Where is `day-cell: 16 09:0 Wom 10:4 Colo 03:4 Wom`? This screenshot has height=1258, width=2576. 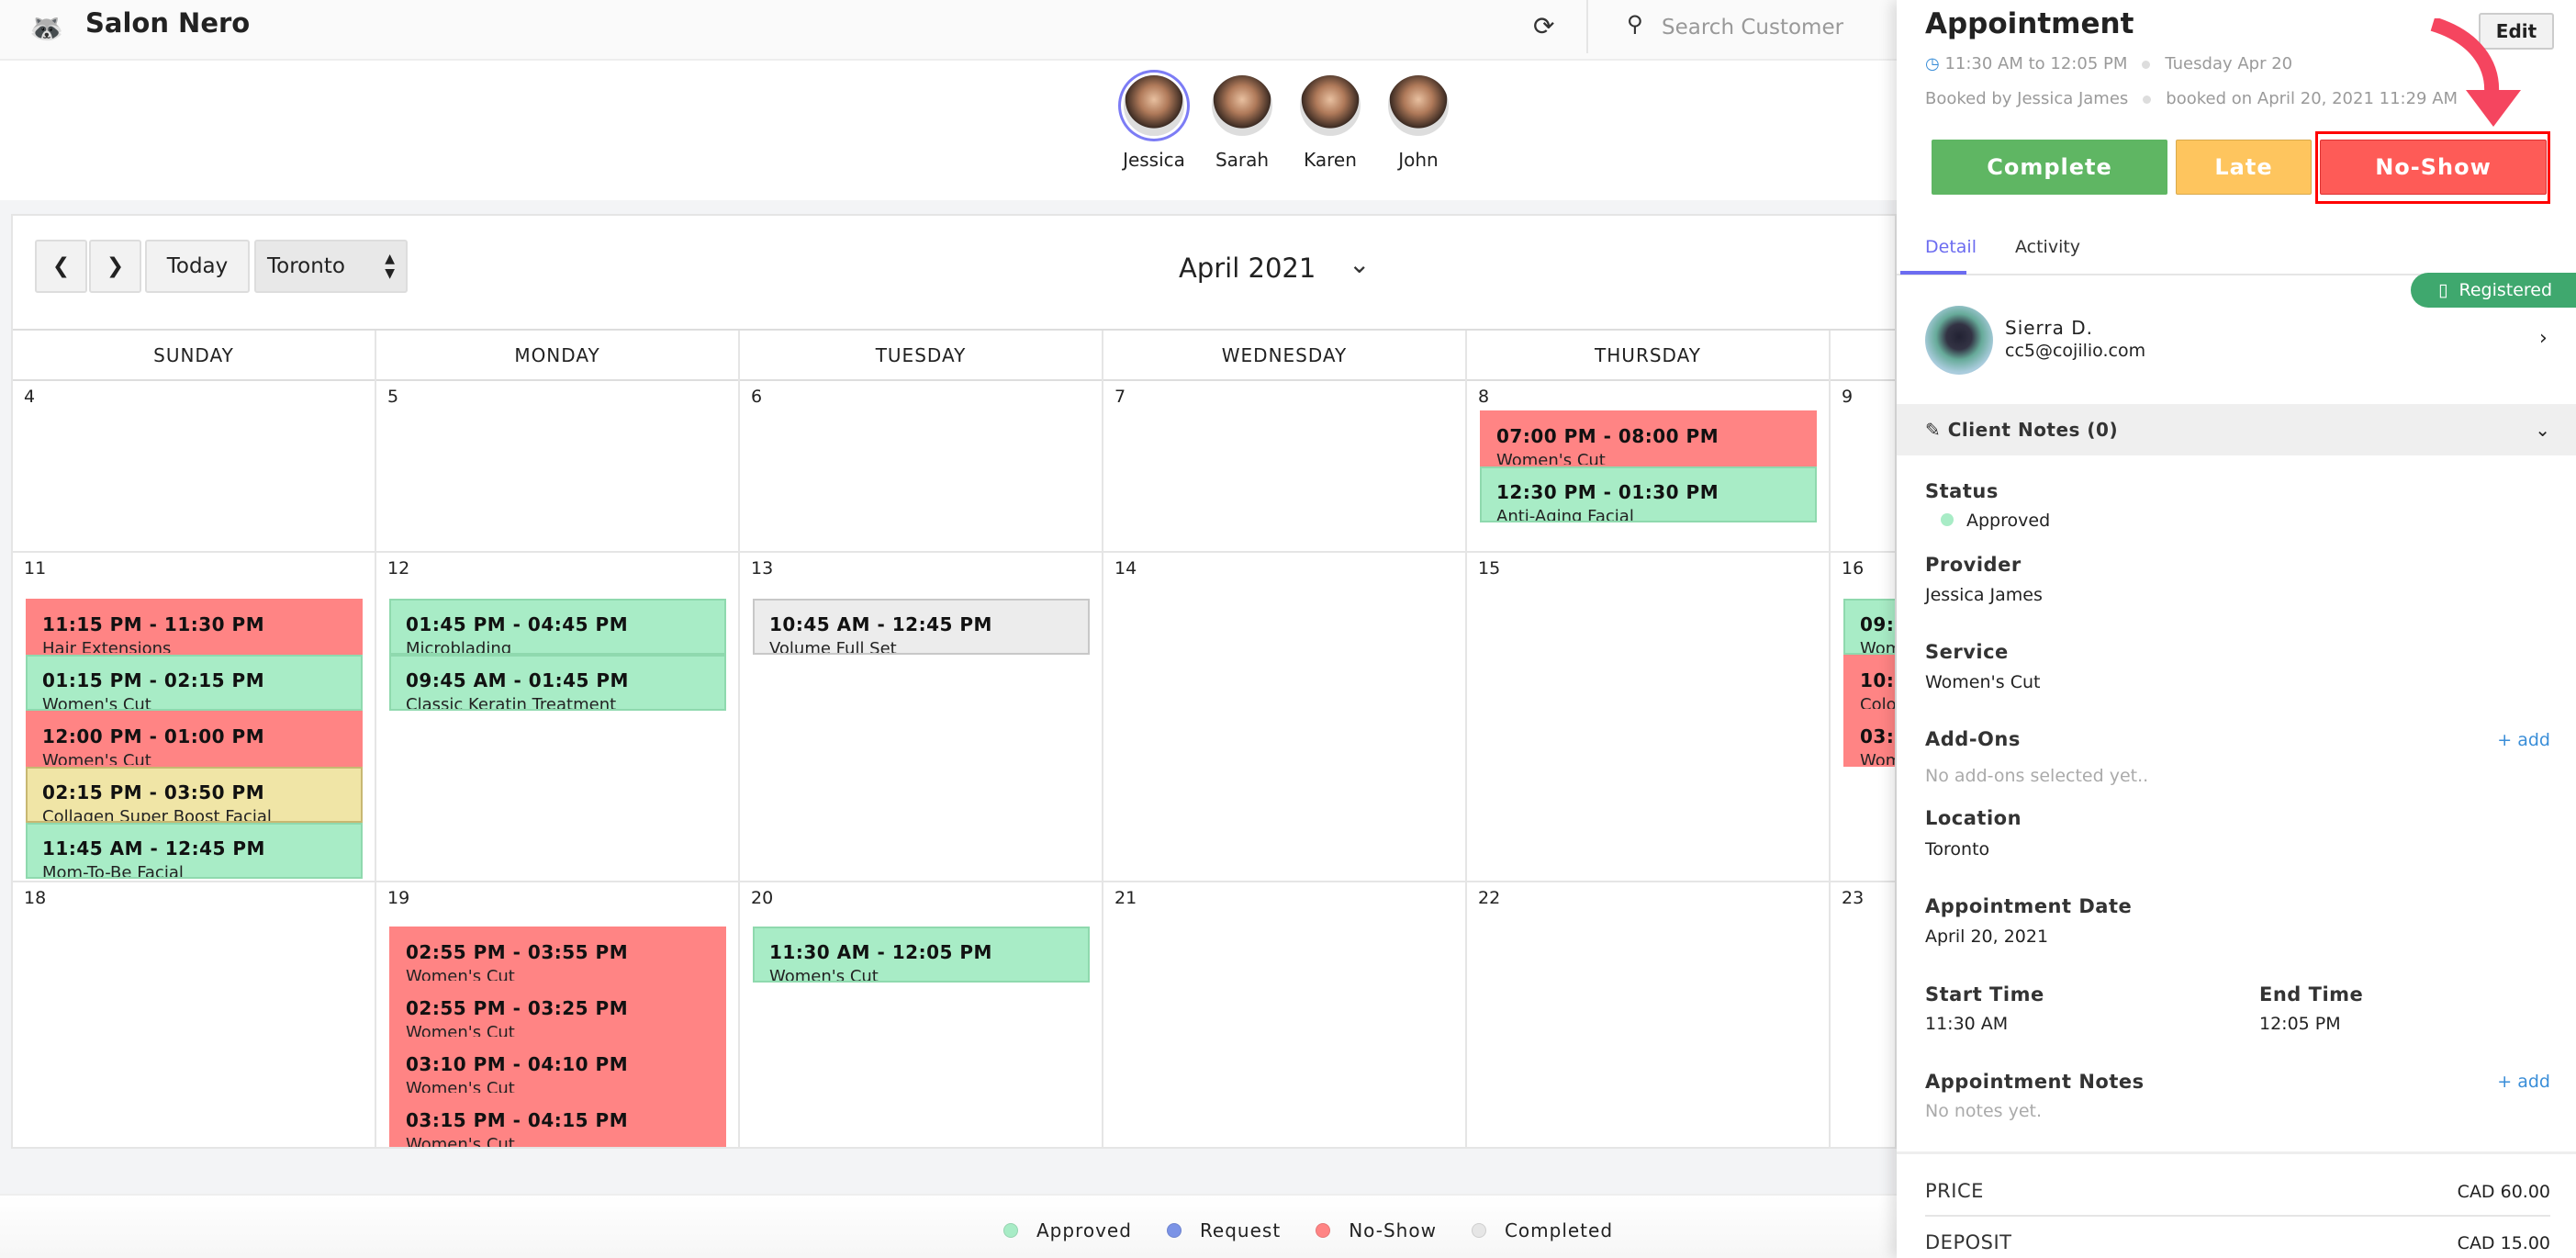
day-cell: 16 09:0 Wom 10:4 Colo 03:4 Wom is located at coordinates (1863, 717).